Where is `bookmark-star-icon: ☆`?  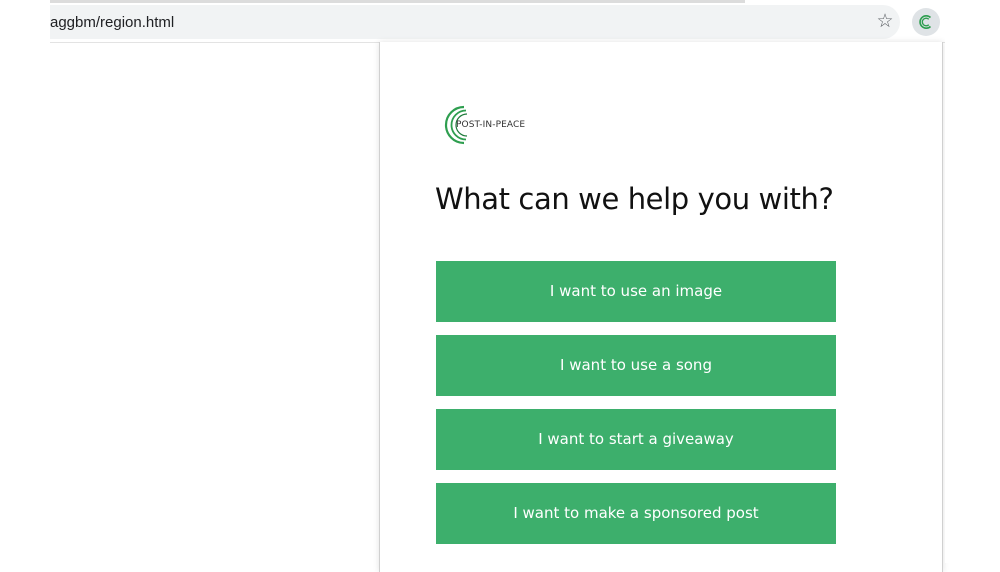
bookmark-star-icon: ☆ is located at coordinates (885, 22).